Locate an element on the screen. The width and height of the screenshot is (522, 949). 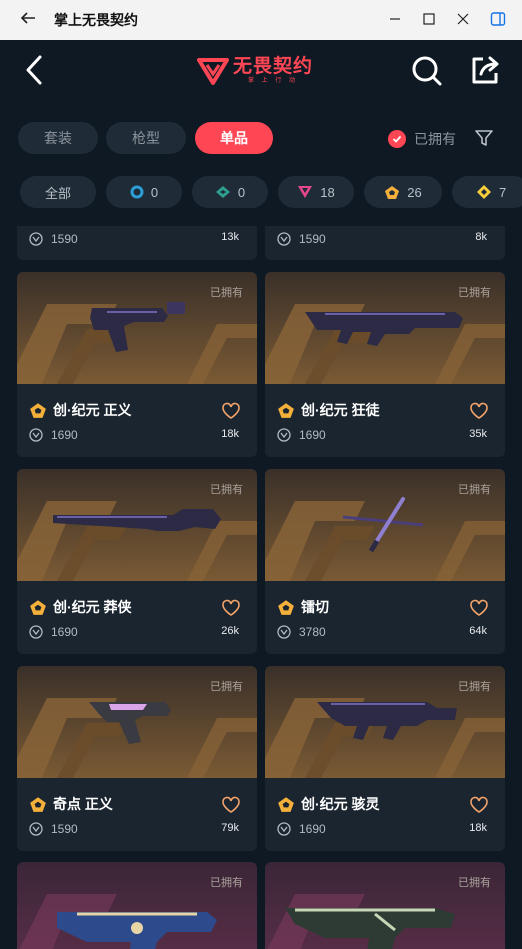
yellow-diamond-tier-icon is located at coordinates (484, 192).